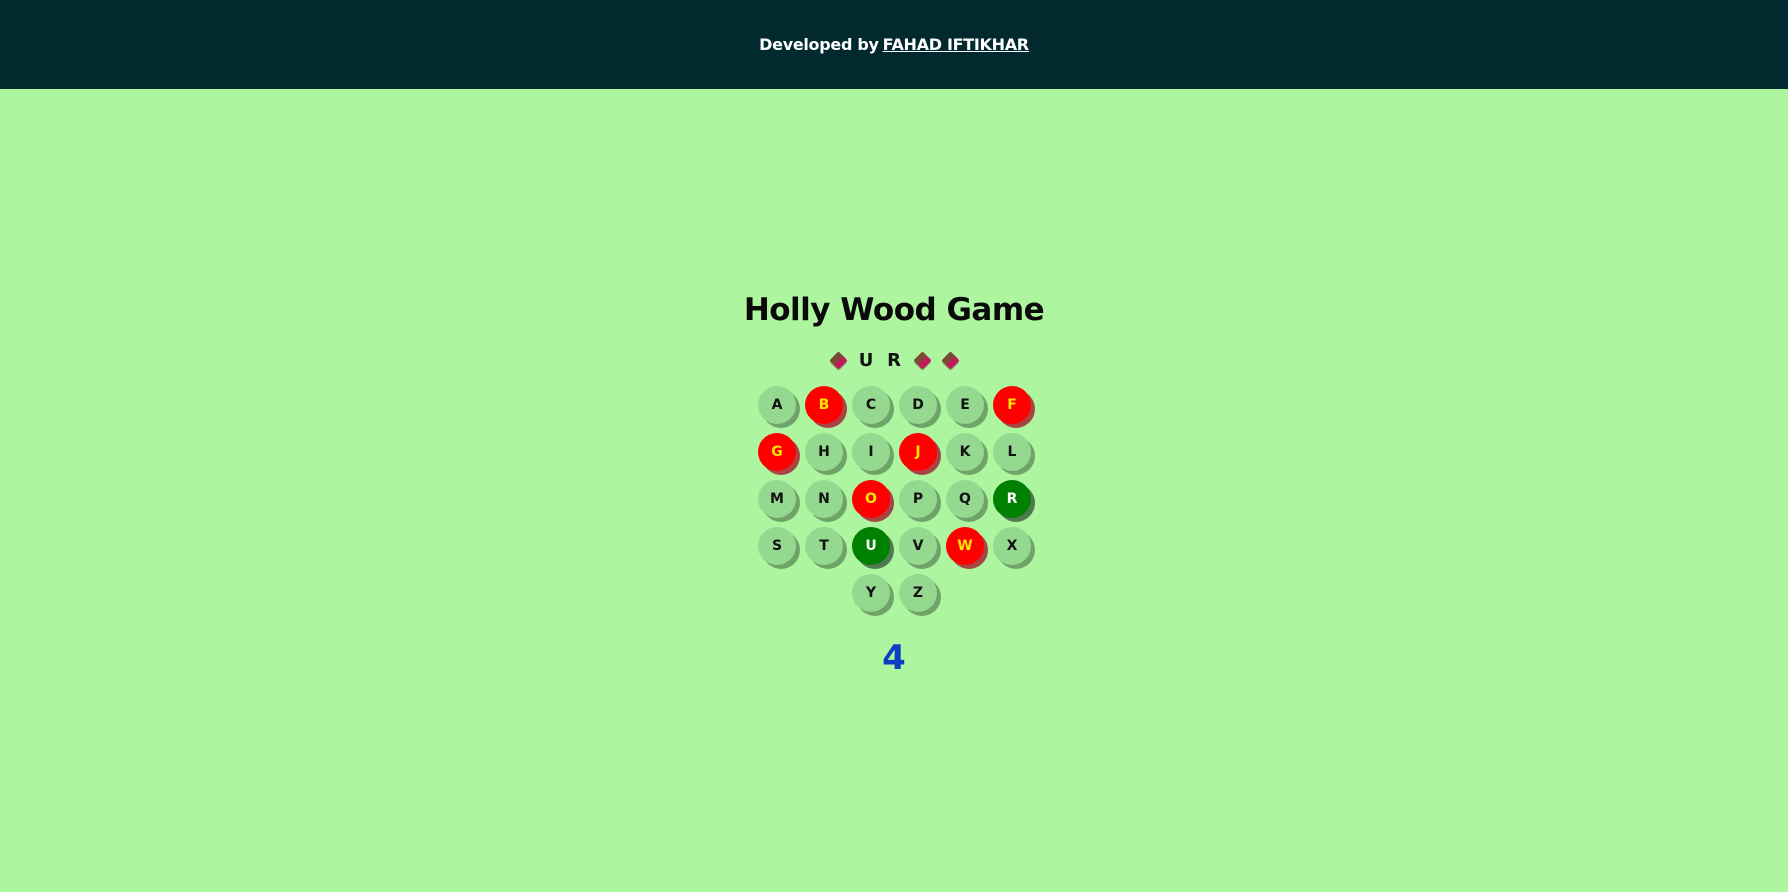 The image size is (1788, 892). Describe the element at coordinates (871, 546) in the screenshot. I see `letter-key-u: U` at that location.